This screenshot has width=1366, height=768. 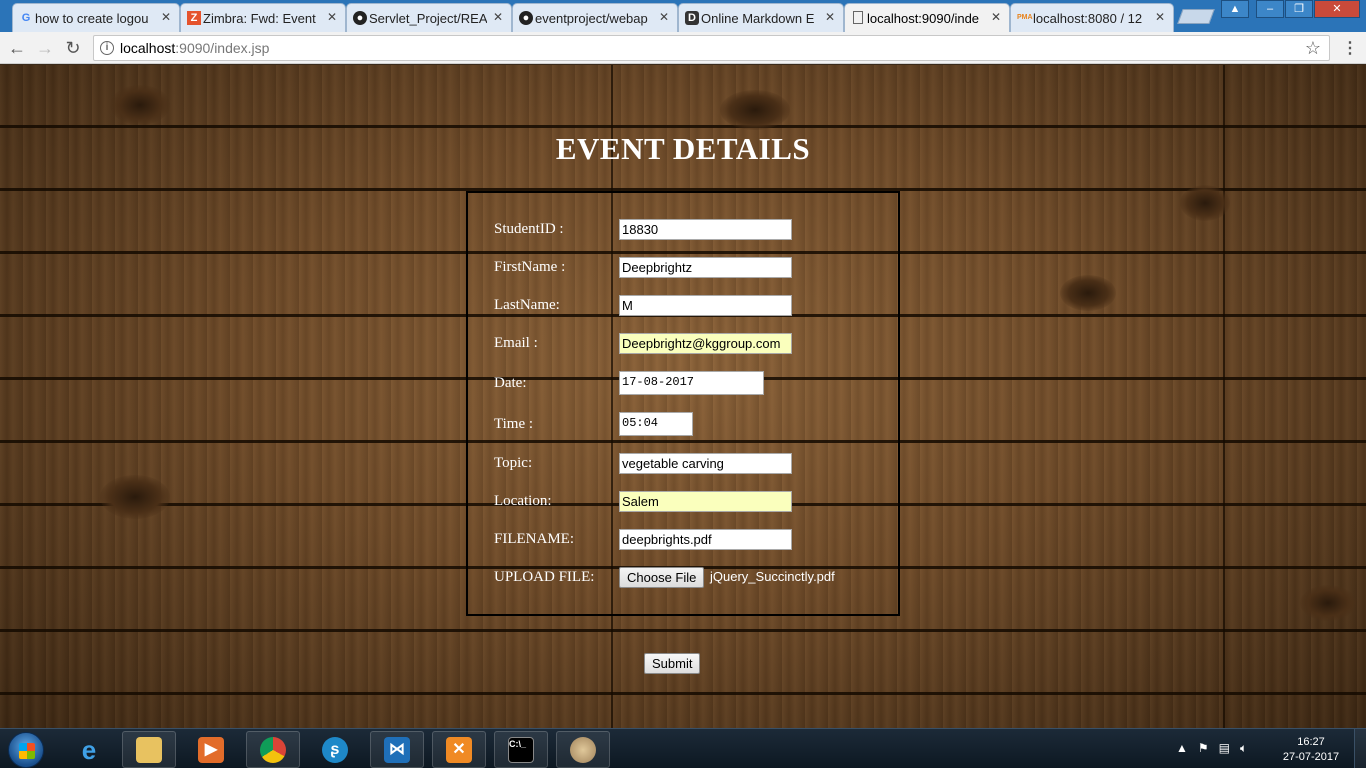 I want to click on windows-logo-icon, so click(x=27, y=751).